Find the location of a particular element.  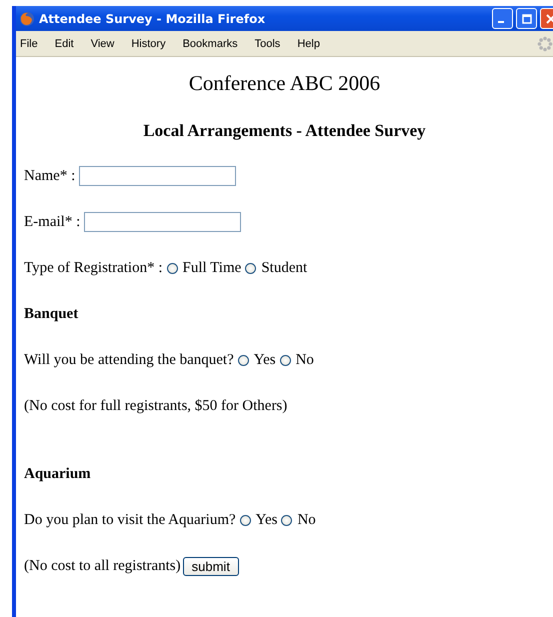

section-heading: Aquarium is located at coordinates (57, 474).